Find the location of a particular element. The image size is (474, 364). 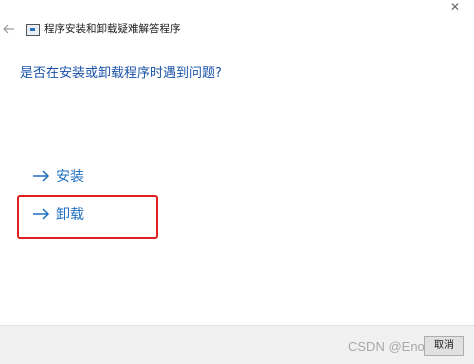

uninstall-option-label: 卸载 is located at coordinates (70, 215).